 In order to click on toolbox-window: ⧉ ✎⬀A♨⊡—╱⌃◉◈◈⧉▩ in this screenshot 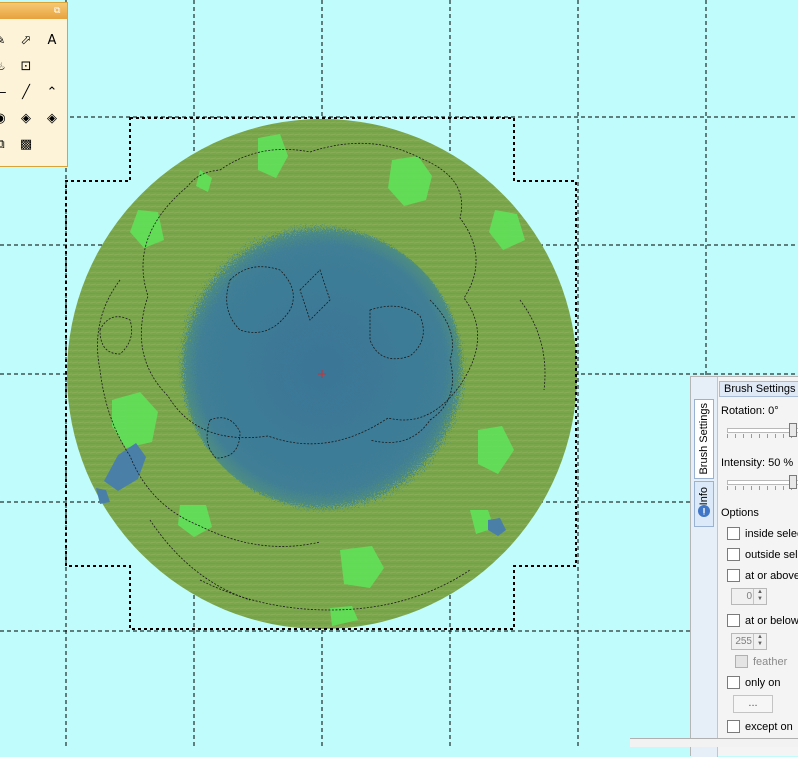, I will do `click(34, 84)`.